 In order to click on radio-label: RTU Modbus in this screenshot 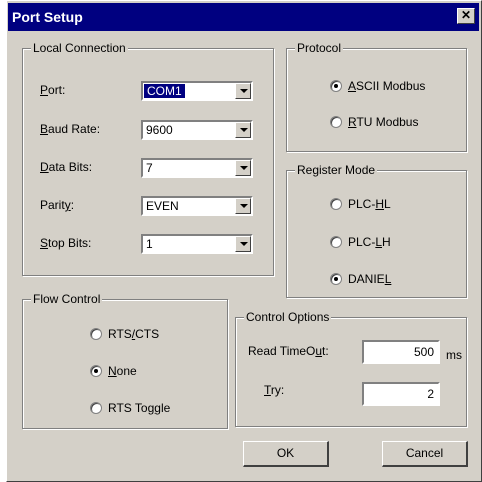, I will do `click(383, 122)`.